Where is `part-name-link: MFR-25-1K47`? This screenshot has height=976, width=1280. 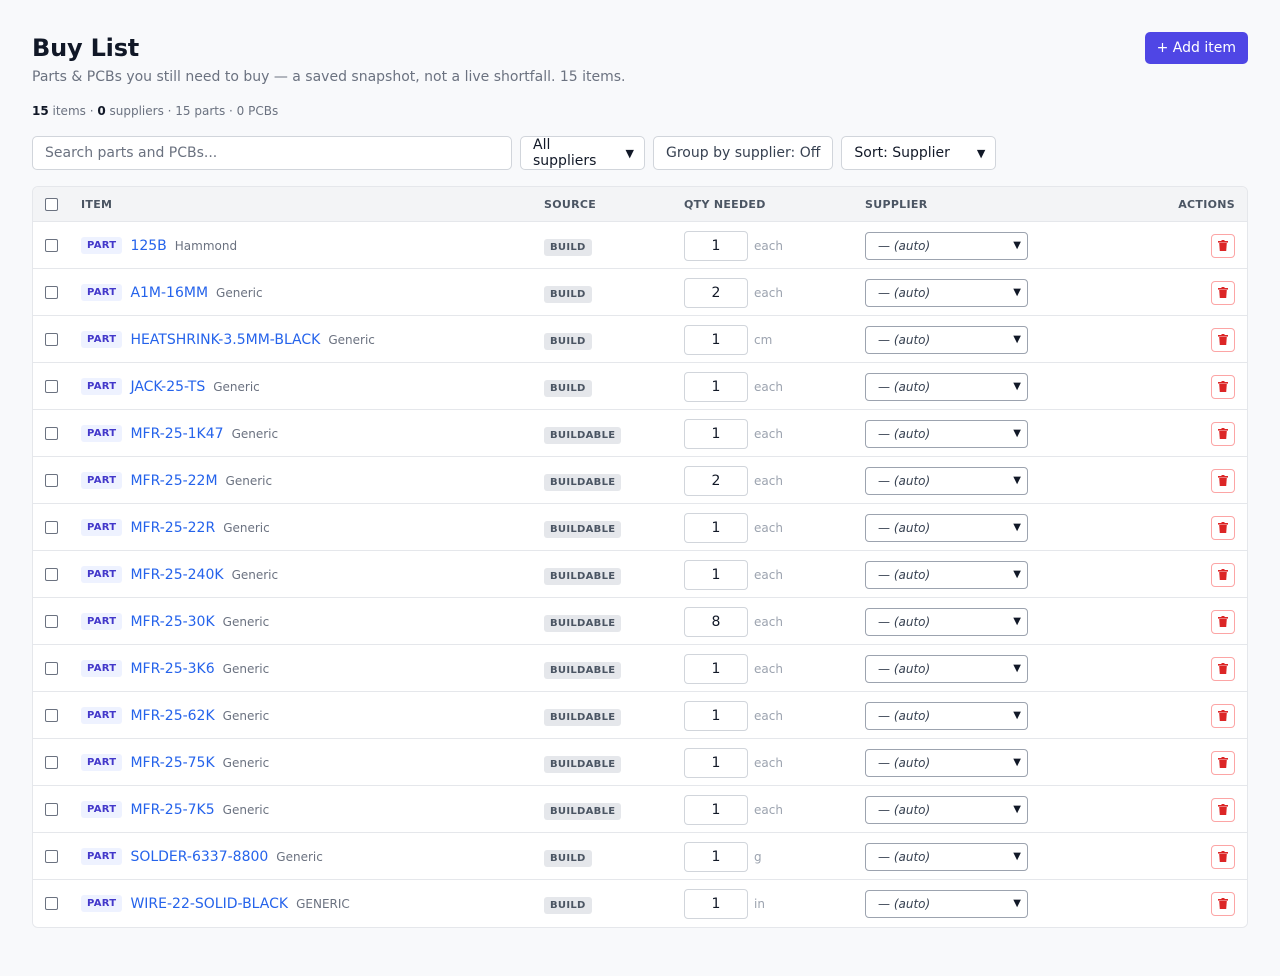
part-name-link: MFR-25-1K47 is located at coordinates (176, 434).